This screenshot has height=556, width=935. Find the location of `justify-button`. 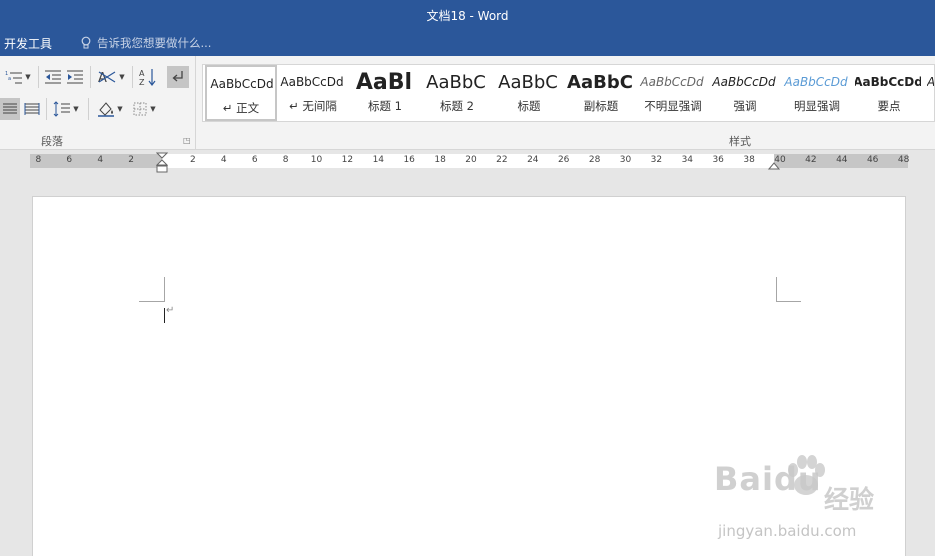

justify-button is located at coordinates (10, 109).